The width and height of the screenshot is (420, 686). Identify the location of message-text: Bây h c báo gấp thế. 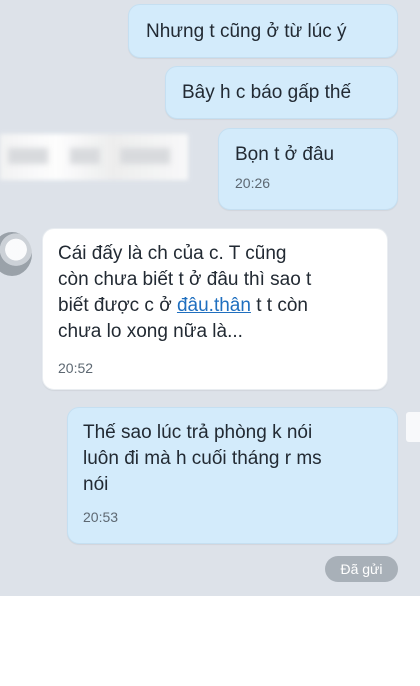
(267, 92).